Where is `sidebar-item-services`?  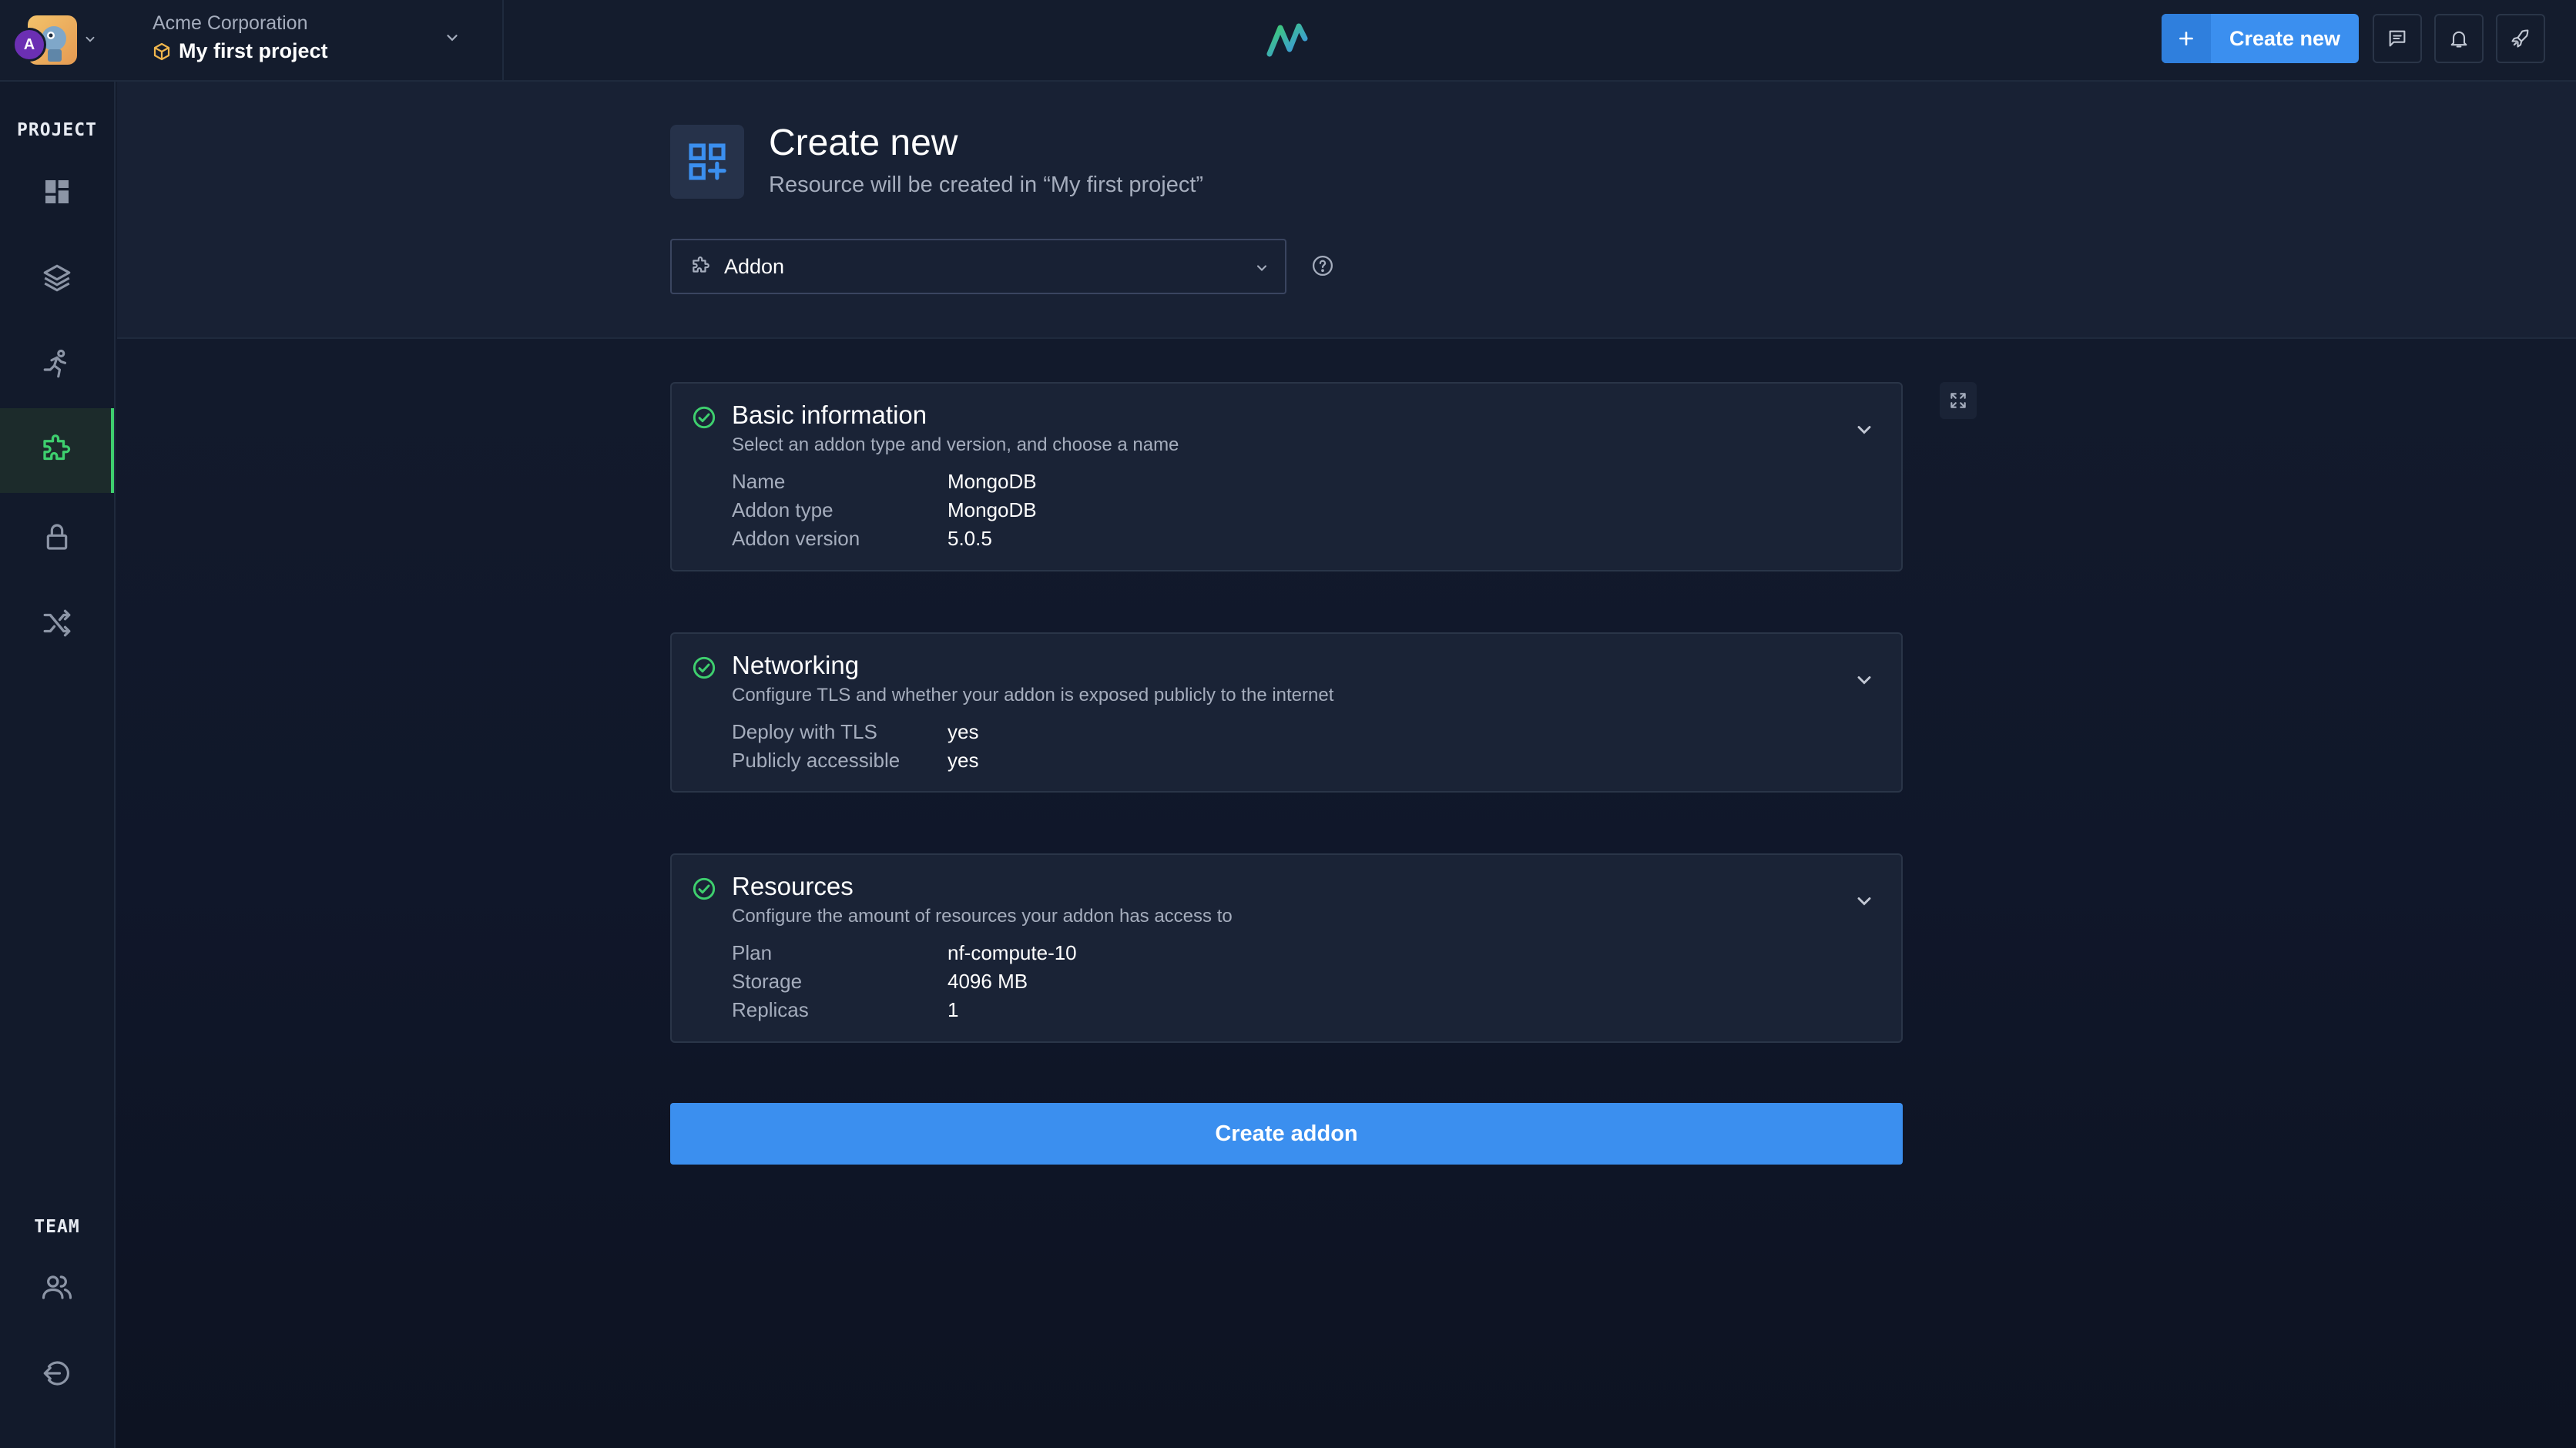 sidebar-item-services is located at coordinates (57, 278).